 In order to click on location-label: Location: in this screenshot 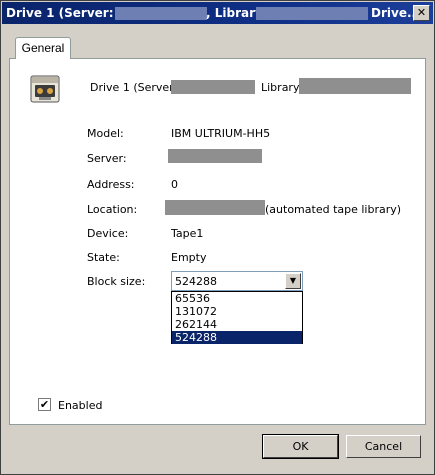, I will do `click(112, 209)`.